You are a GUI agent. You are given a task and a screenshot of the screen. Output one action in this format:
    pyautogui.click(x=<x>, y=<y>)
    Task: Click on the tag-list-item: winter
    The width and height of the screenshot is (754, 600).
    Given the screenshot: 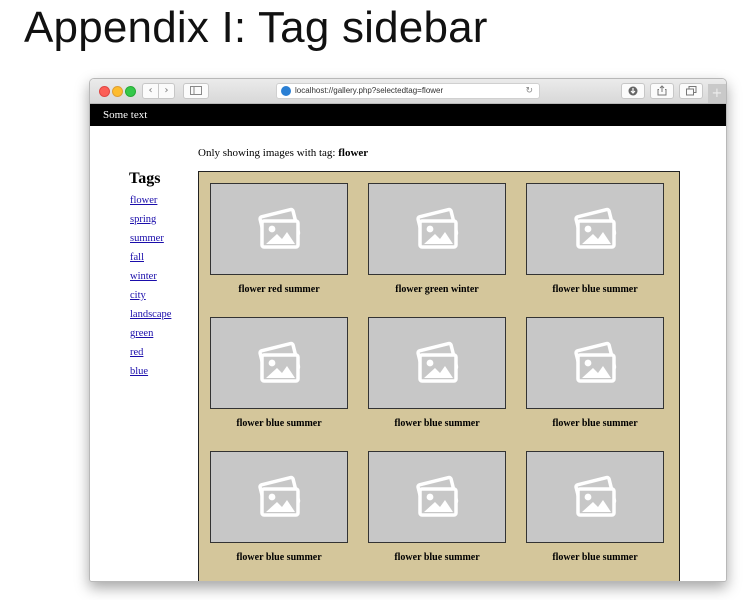 What is the action you would take?
    pyautogui.click(x=150, y=277)
    